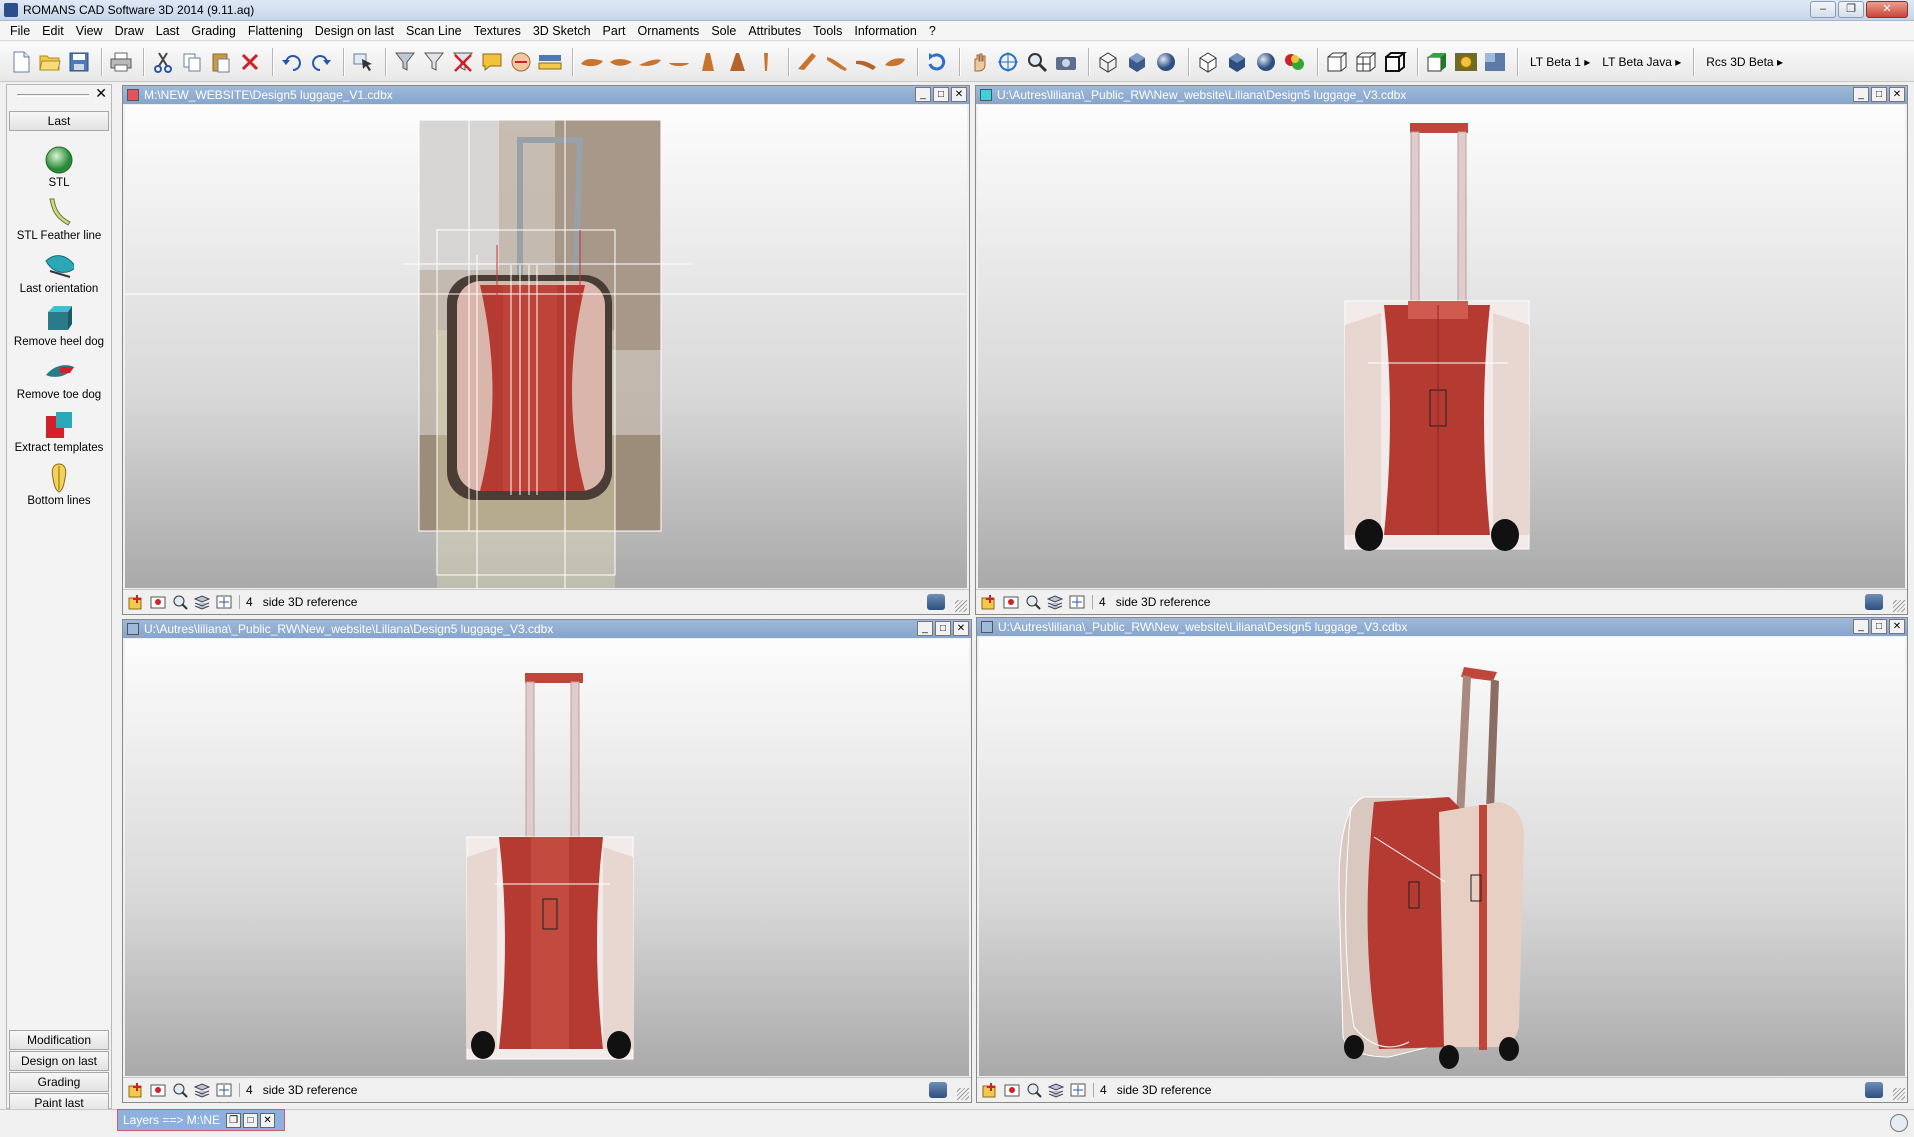  What do you see at coordinates (866, 62) in the screenshot?
I see `shoe-3-icon` at bounding box center [866, 62].